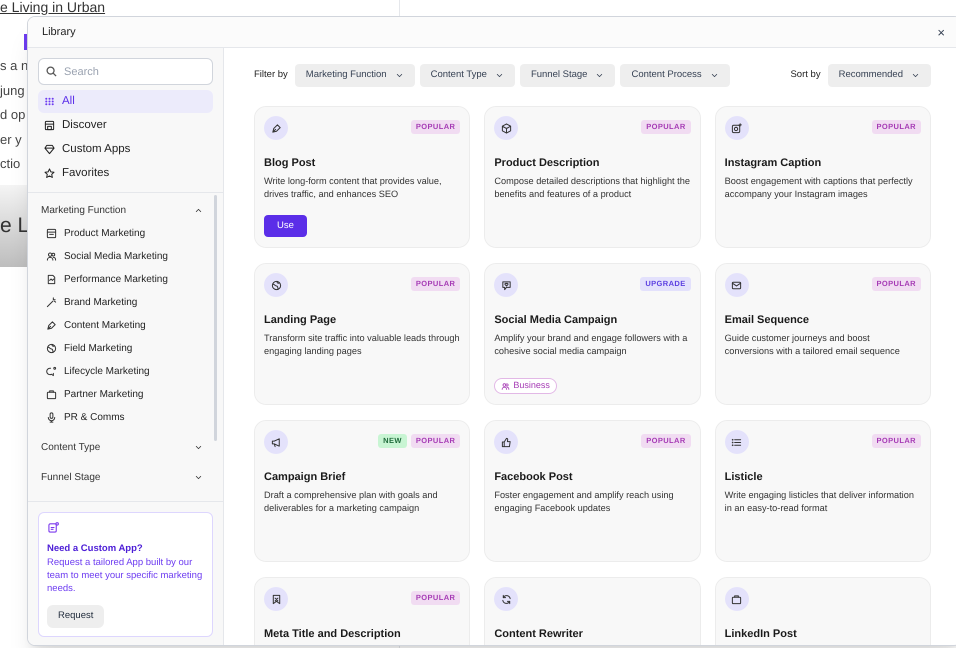 This screenshot has width=956, height=648. I want to click on magic-wand-icon, so click(51, 302).